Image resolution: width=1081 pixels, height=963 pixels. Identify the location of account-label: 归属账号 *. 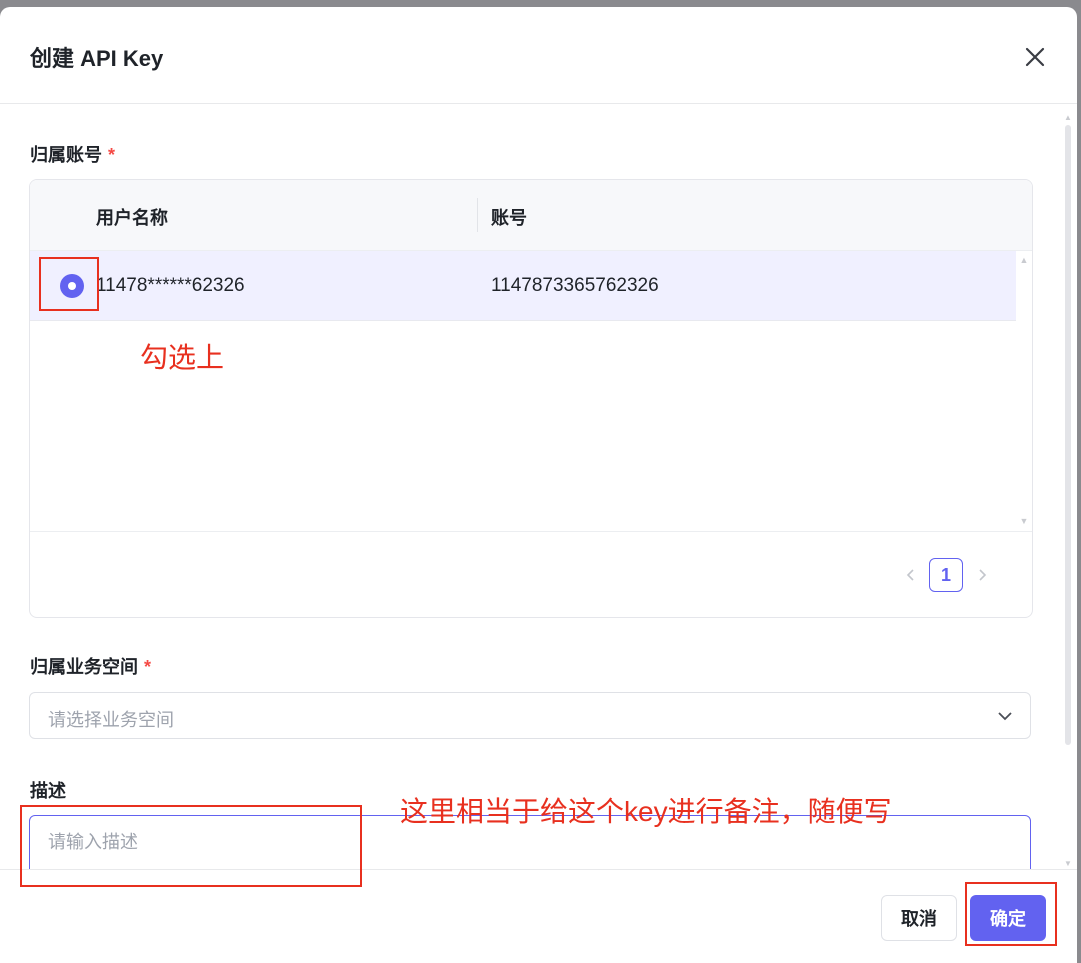
(73, 155).